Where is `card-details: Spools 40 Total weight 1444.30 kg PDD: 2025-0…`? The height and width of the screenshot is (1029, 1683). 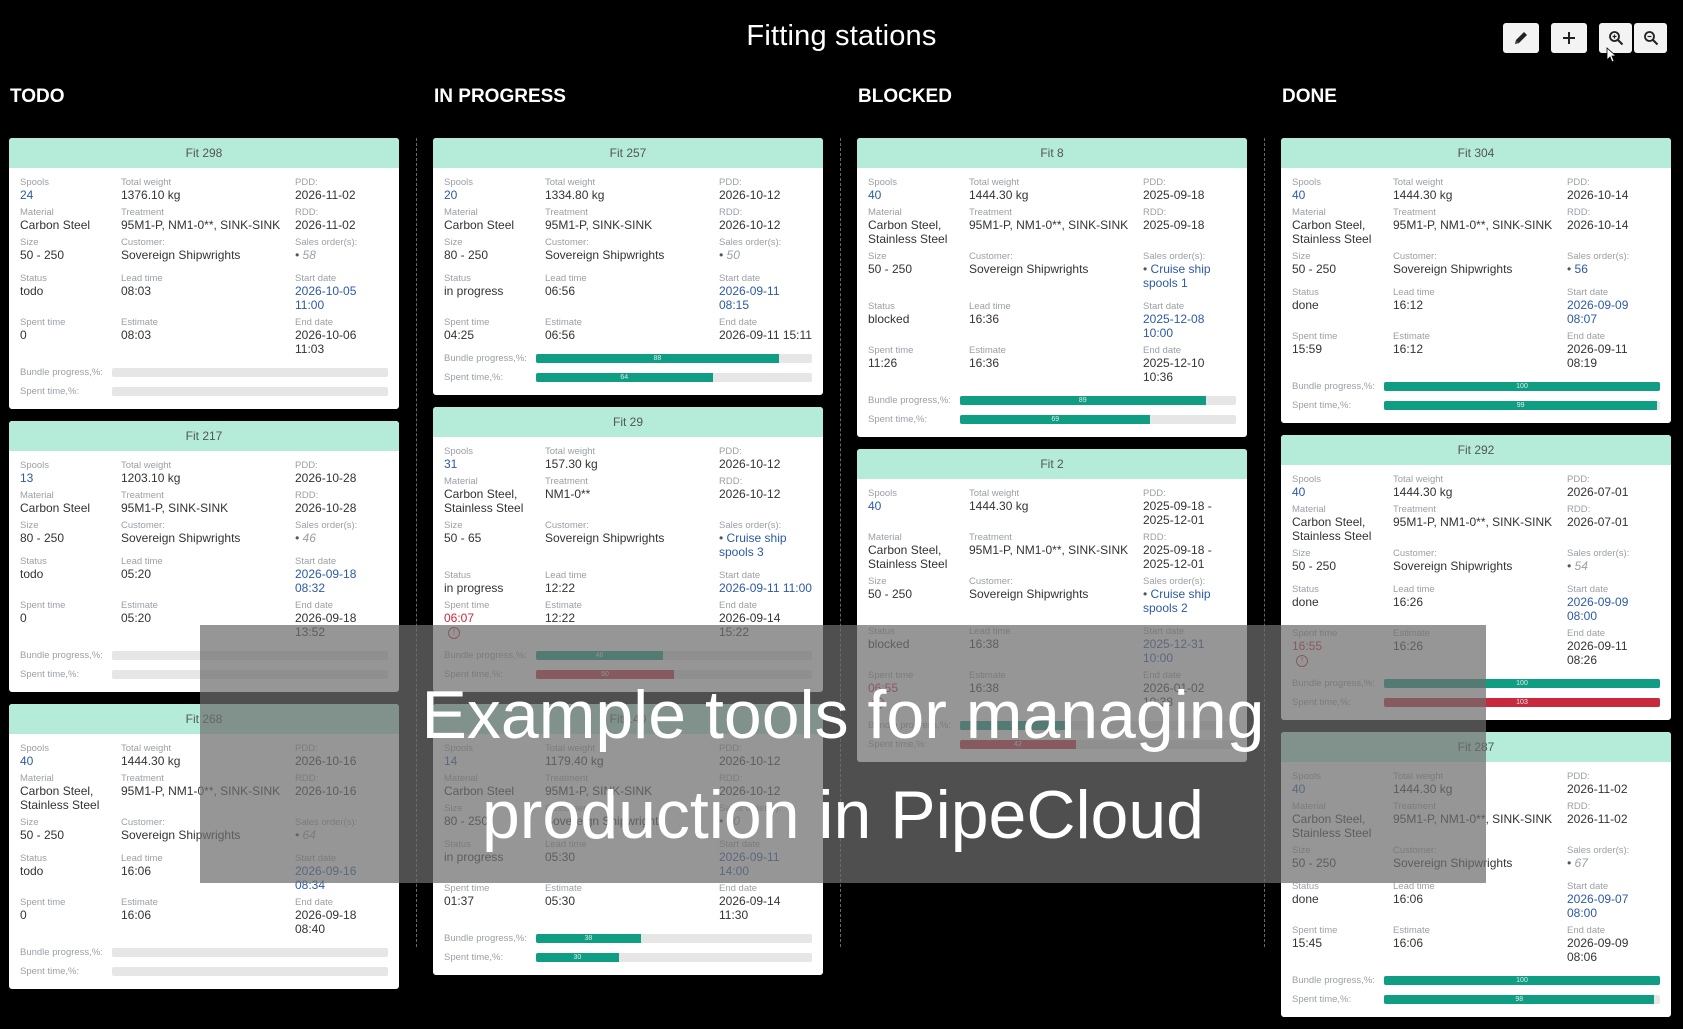
card-details: Spools 40 Total weight 1444.30 kg PDD: 2025-0… is located at coordinates (1052, 236).